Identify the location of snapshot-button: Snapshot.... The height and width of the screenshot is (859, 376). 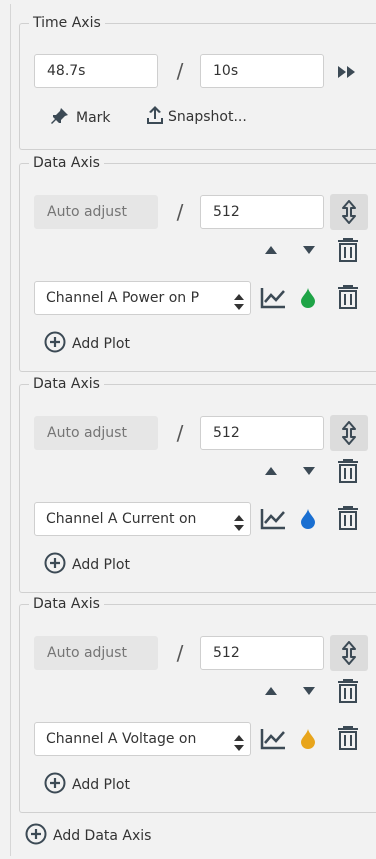
(196, 117).